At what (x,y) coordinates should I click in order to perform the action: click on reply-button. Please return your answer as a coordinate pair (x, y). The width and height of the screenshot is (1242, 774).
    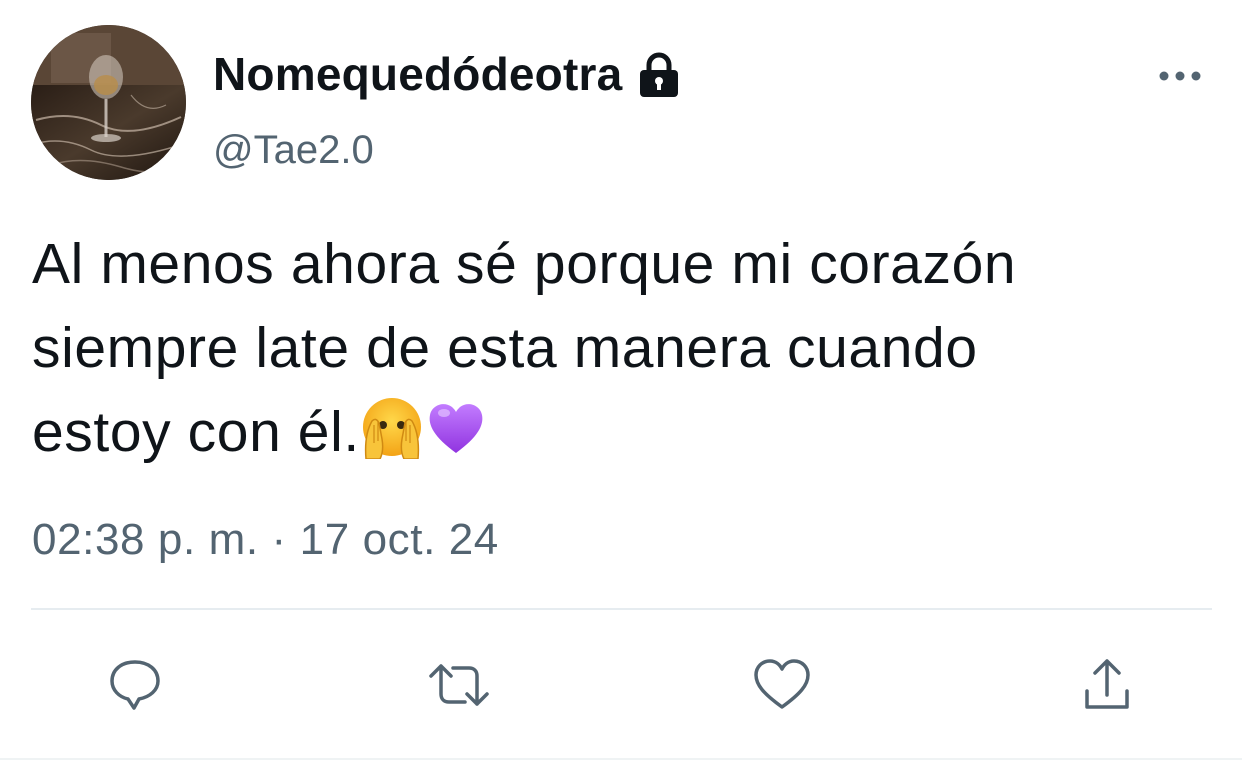
    Looking at the image, I should click on (135, 685).